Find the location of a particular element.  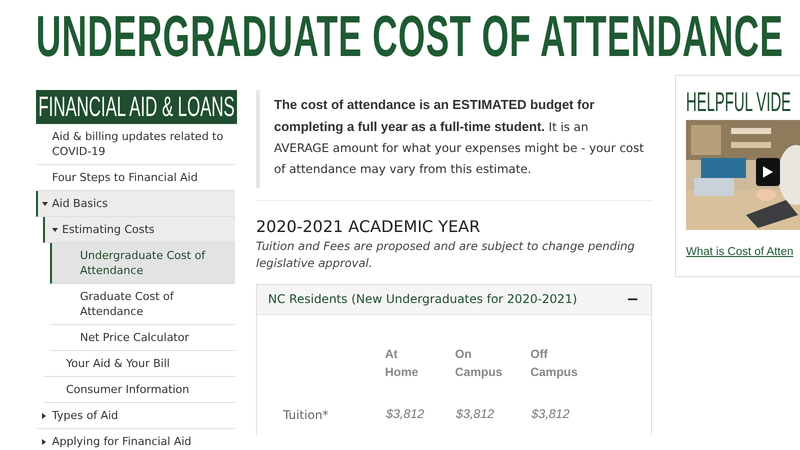

accordion-title: NC Residents (New Undergraduates for 2020-2021) is located at coordinates (423, 299).